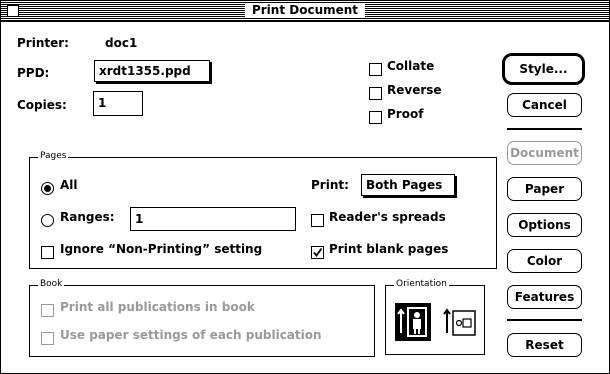  What do you see at coordinates (544, 345) in the screenshot?
I see `reset-button: Reset` at bounding box center [544, 345].